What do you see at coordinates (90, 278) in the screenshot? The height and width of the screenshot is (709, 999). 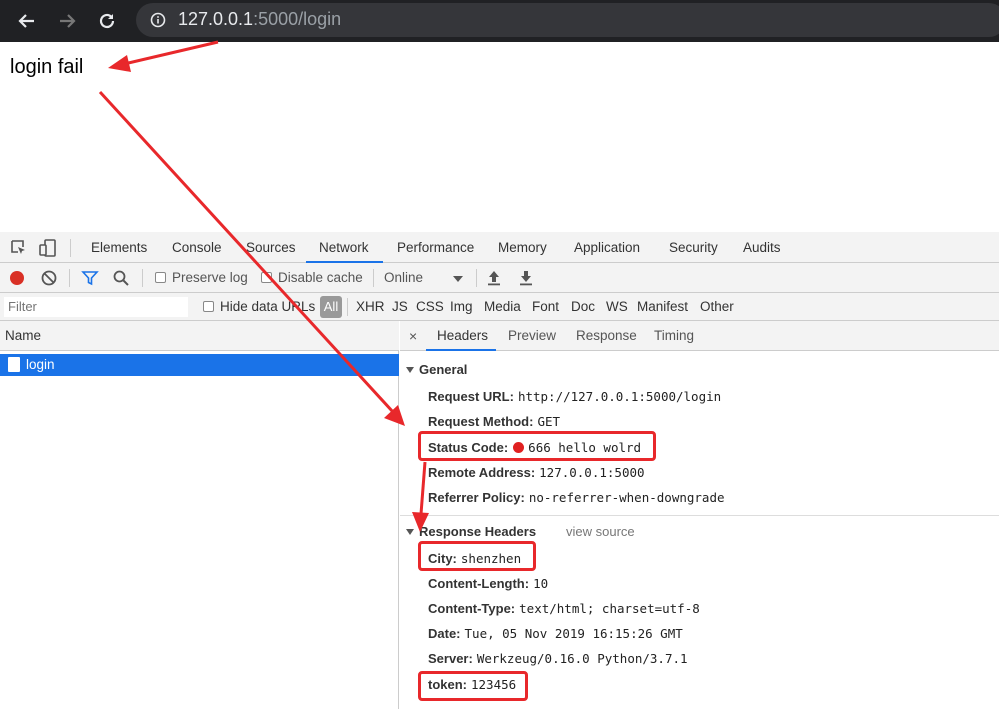 I see `filter-icon` at bounding box center [90, 278].